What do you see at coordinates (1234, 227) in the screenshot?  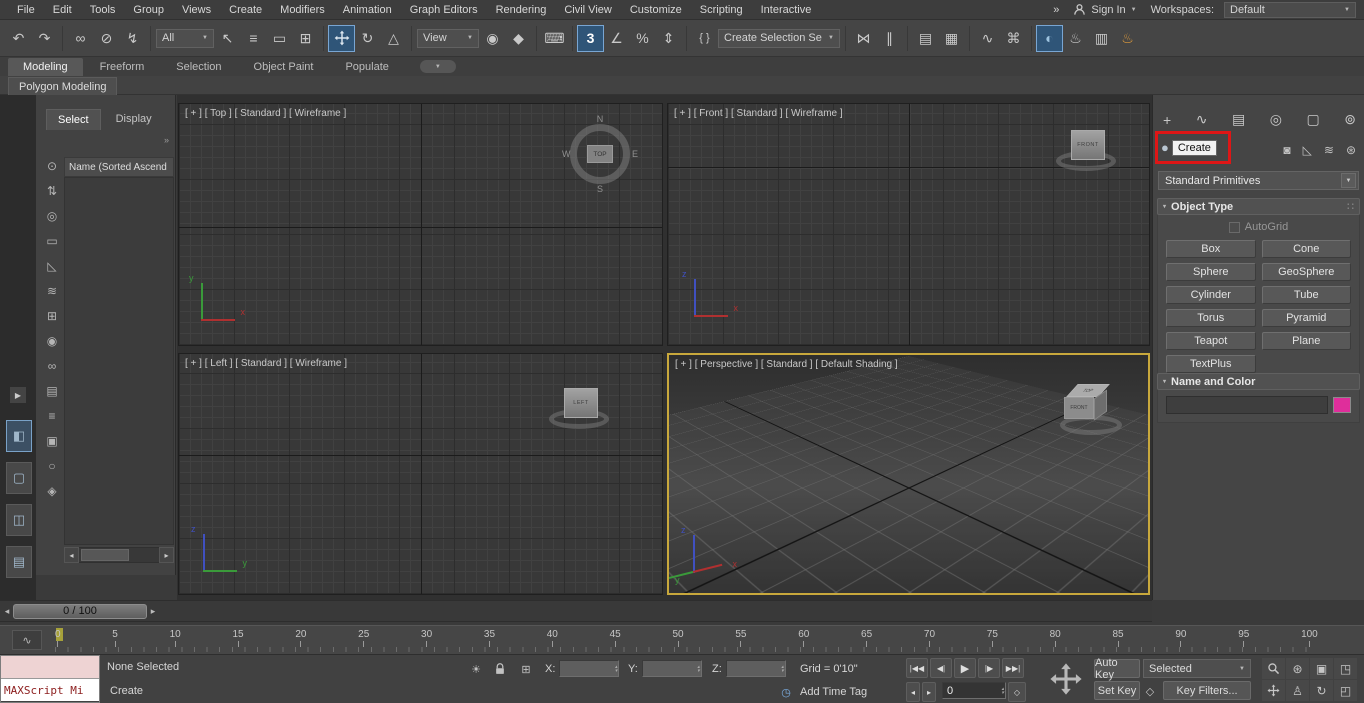 I see `autogrid-checkbox` at bounding box center [1234, 227].